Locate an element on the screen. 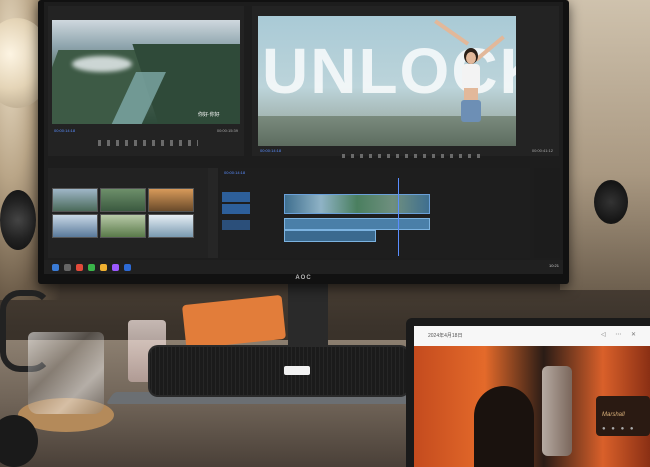  speaker-left is located at coordinates (18, 220).